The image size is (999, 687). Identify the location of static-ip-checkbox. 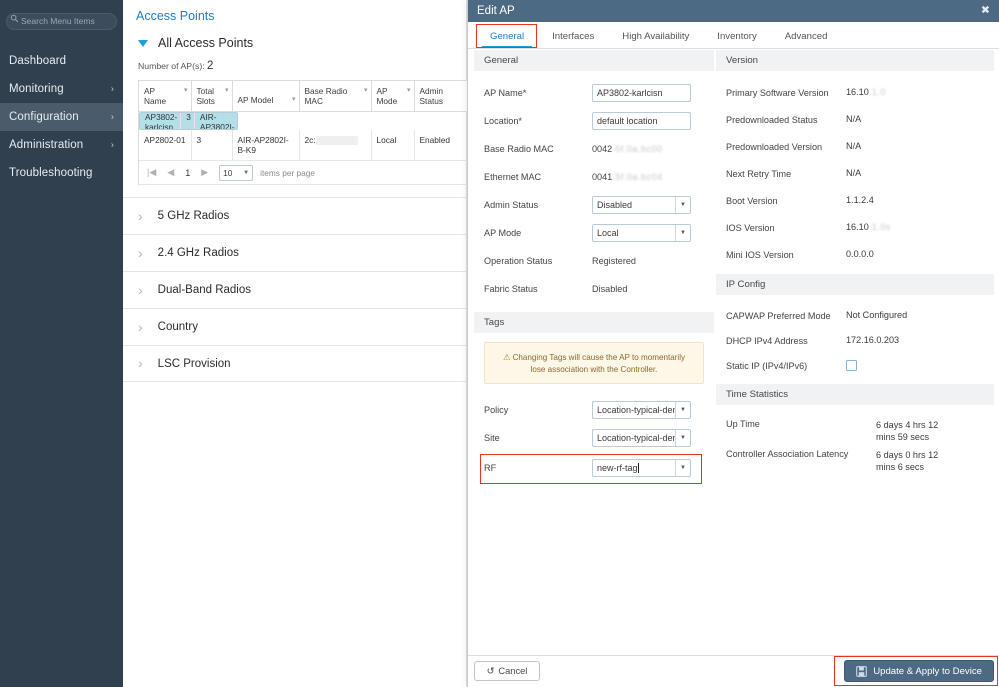
(851, 365).